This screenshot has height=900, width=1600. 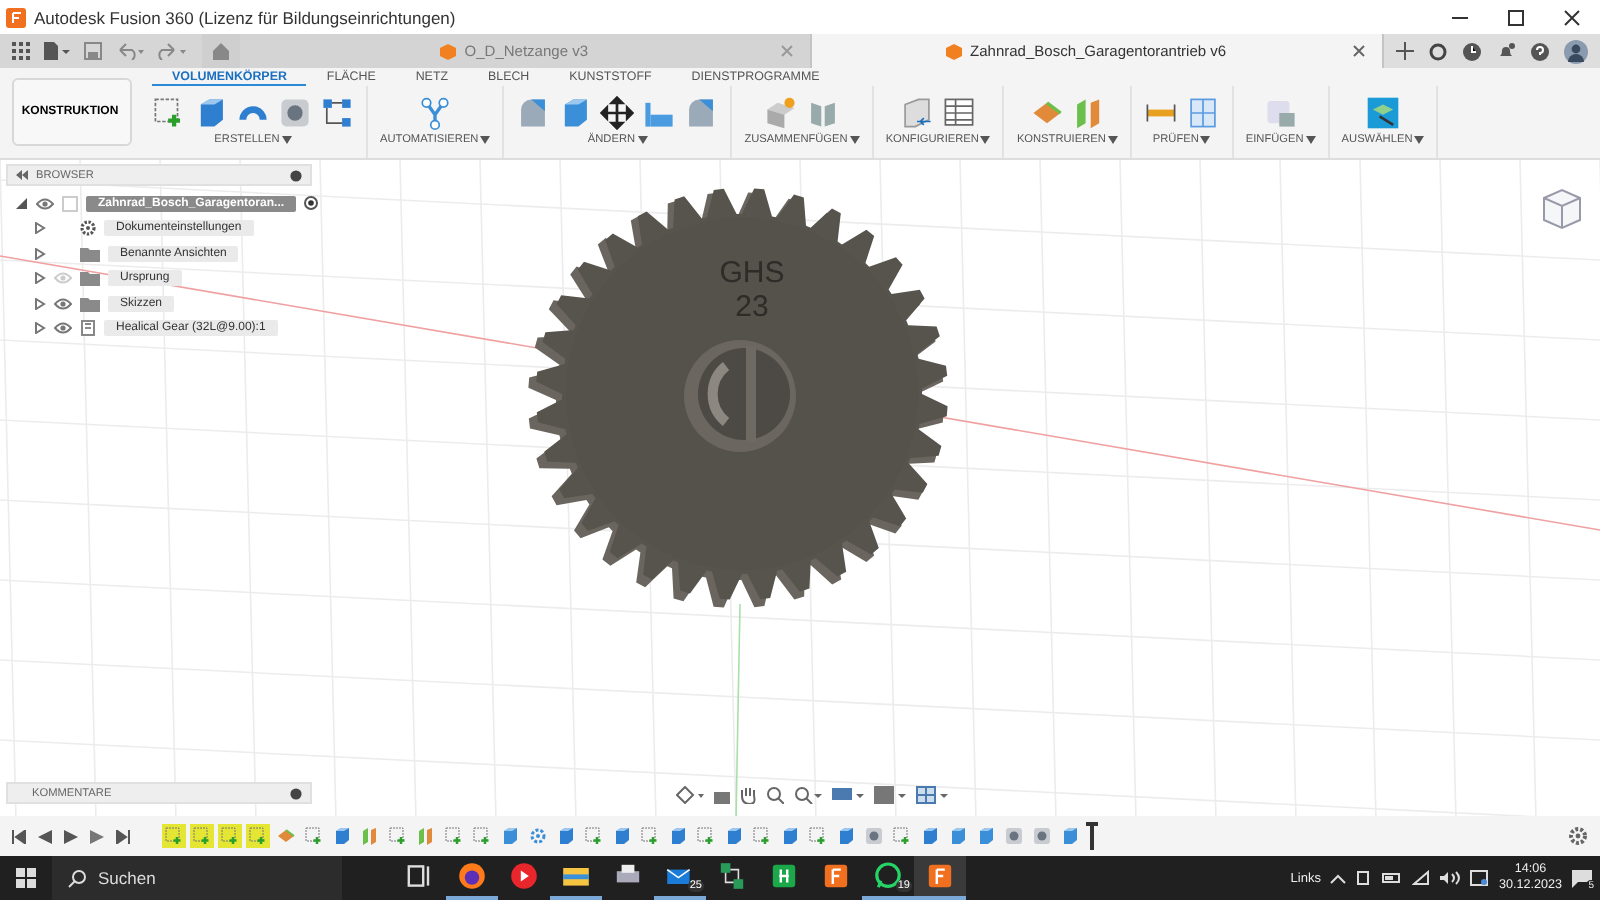 I want to click on help-icon, so click(x=1539, y=51).